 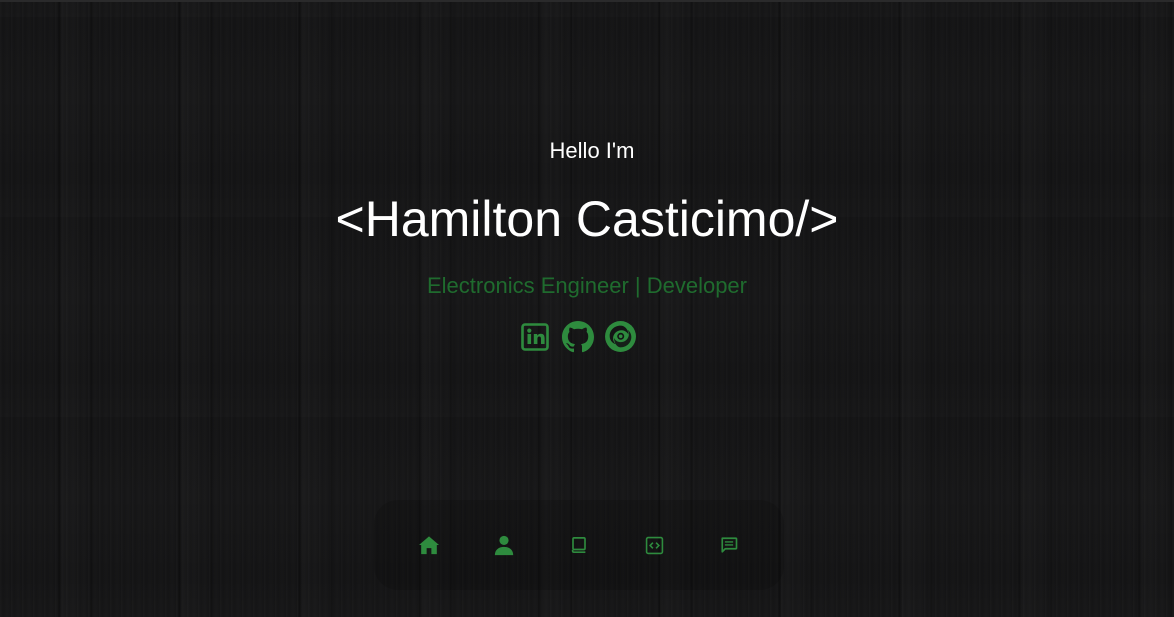 I want to click on nav-item-home, so click(x=429, y=545).